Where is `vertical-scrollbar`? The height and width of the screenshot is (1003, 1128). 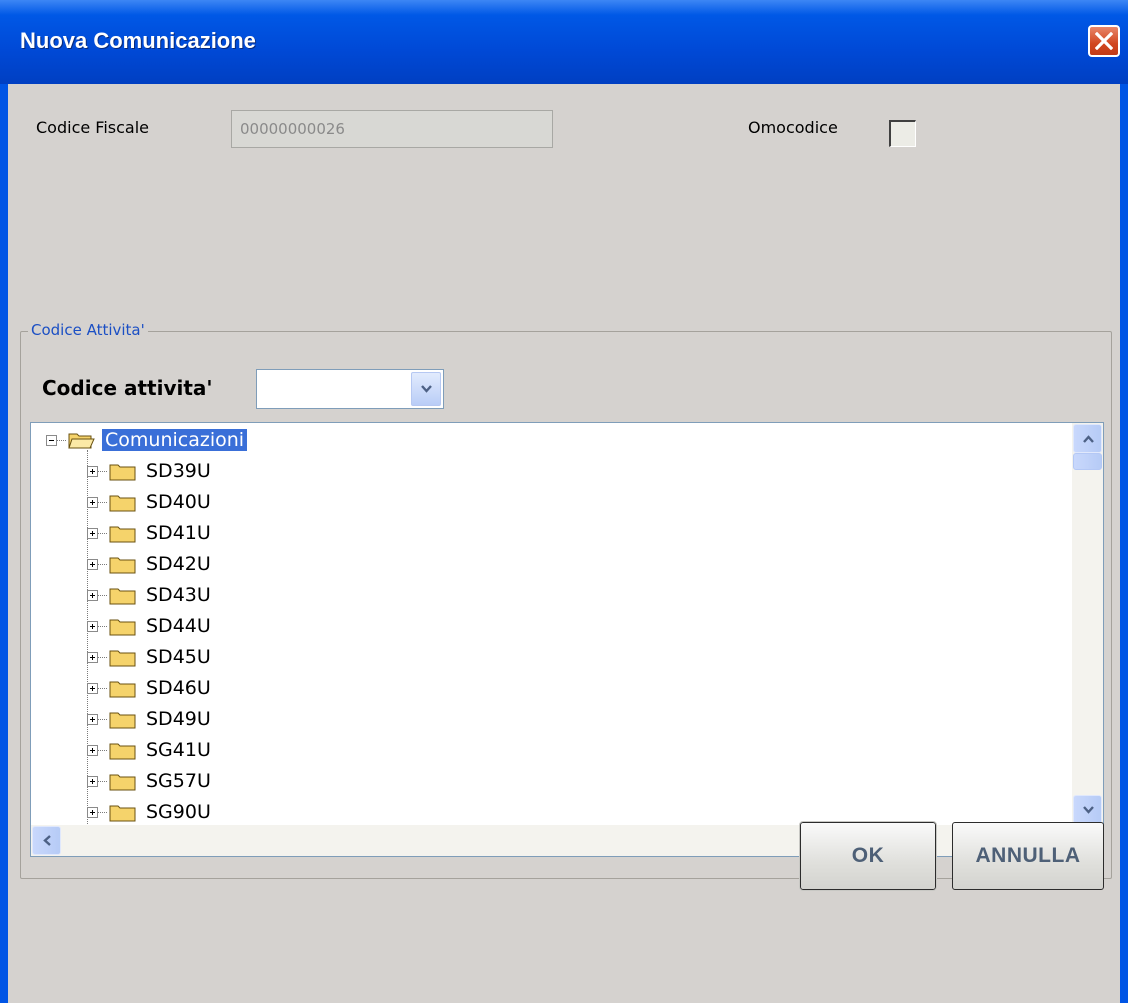
vertical-scrollbar is located at coordinates (1087, 624).